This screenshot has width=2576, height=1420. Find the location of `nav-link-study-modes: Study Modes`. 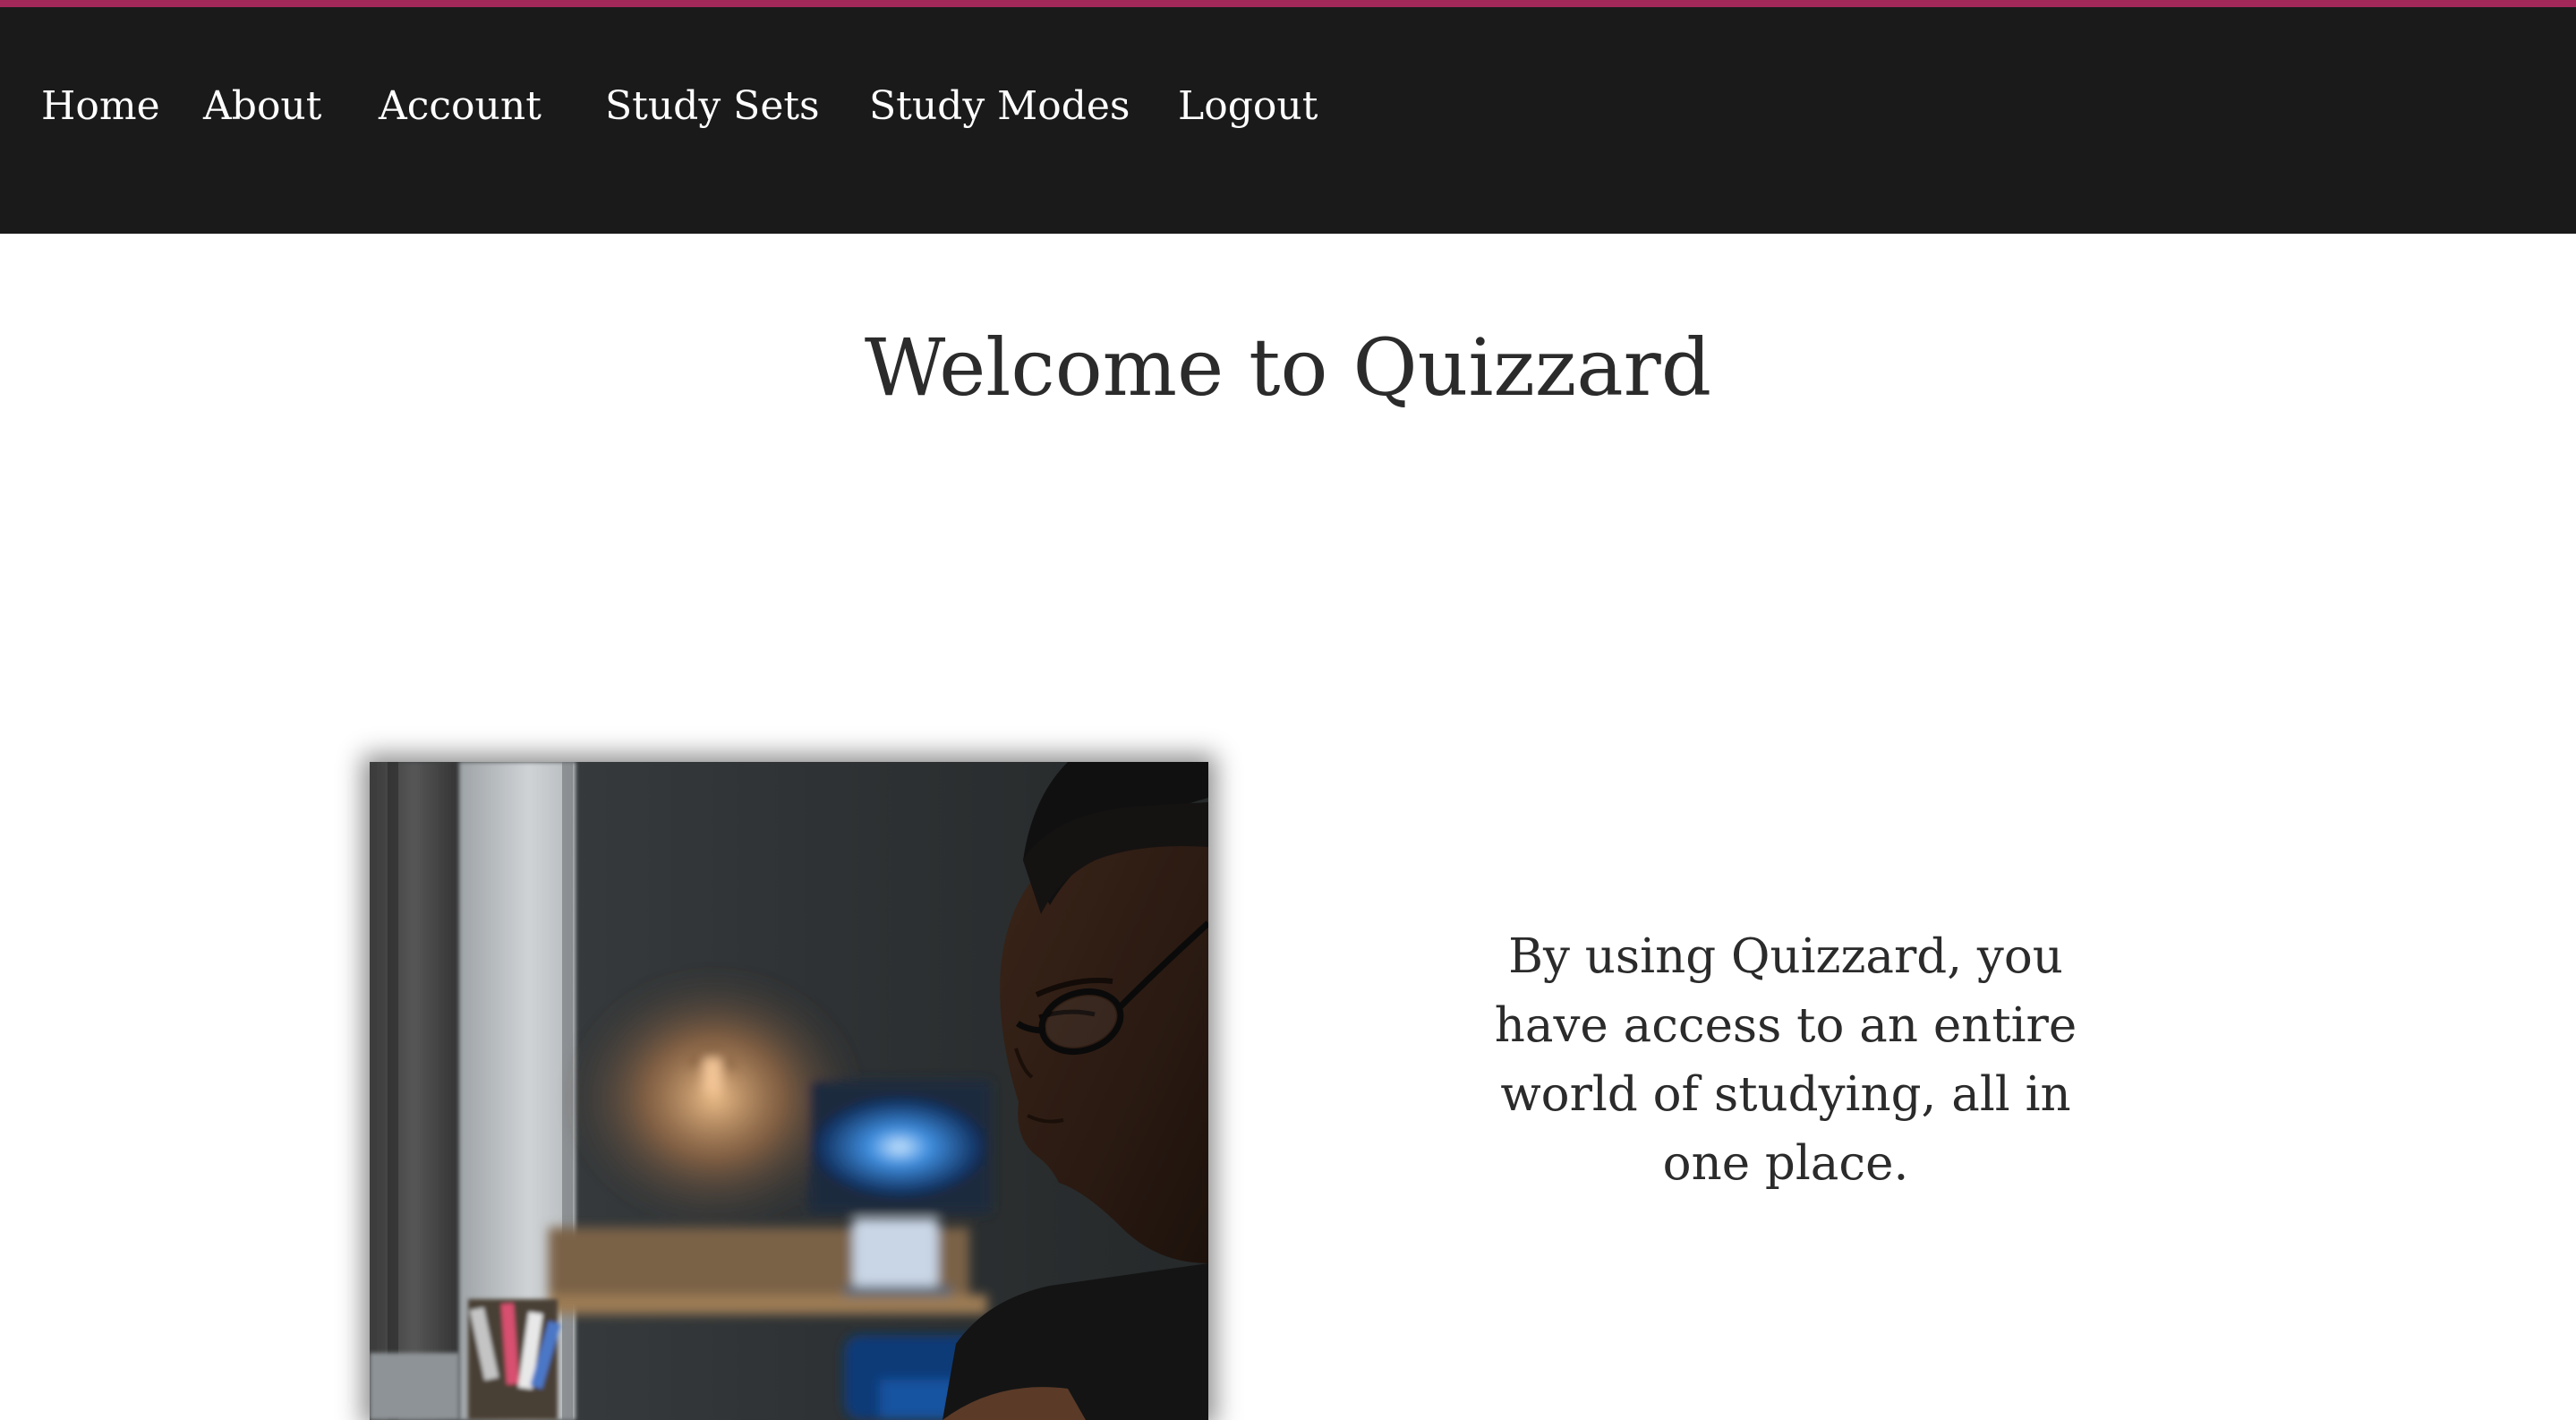

nav-link-study-modes: Study Modes is located at coordinates (999, 107).